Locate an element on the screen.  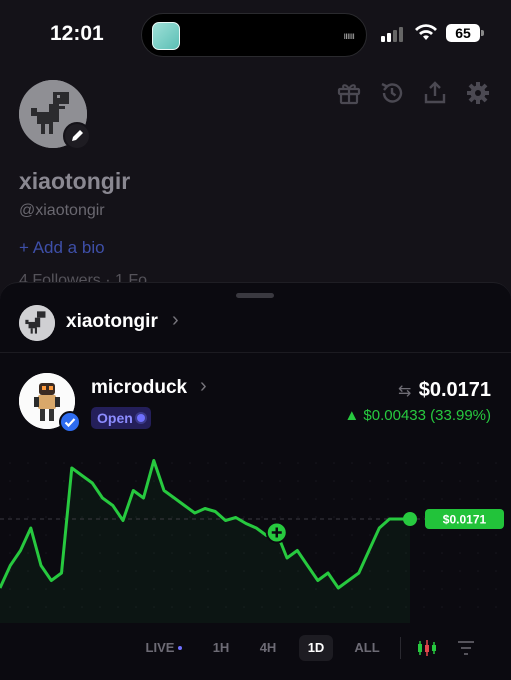
trade-marker-icon is located at coordinates (276, 532).